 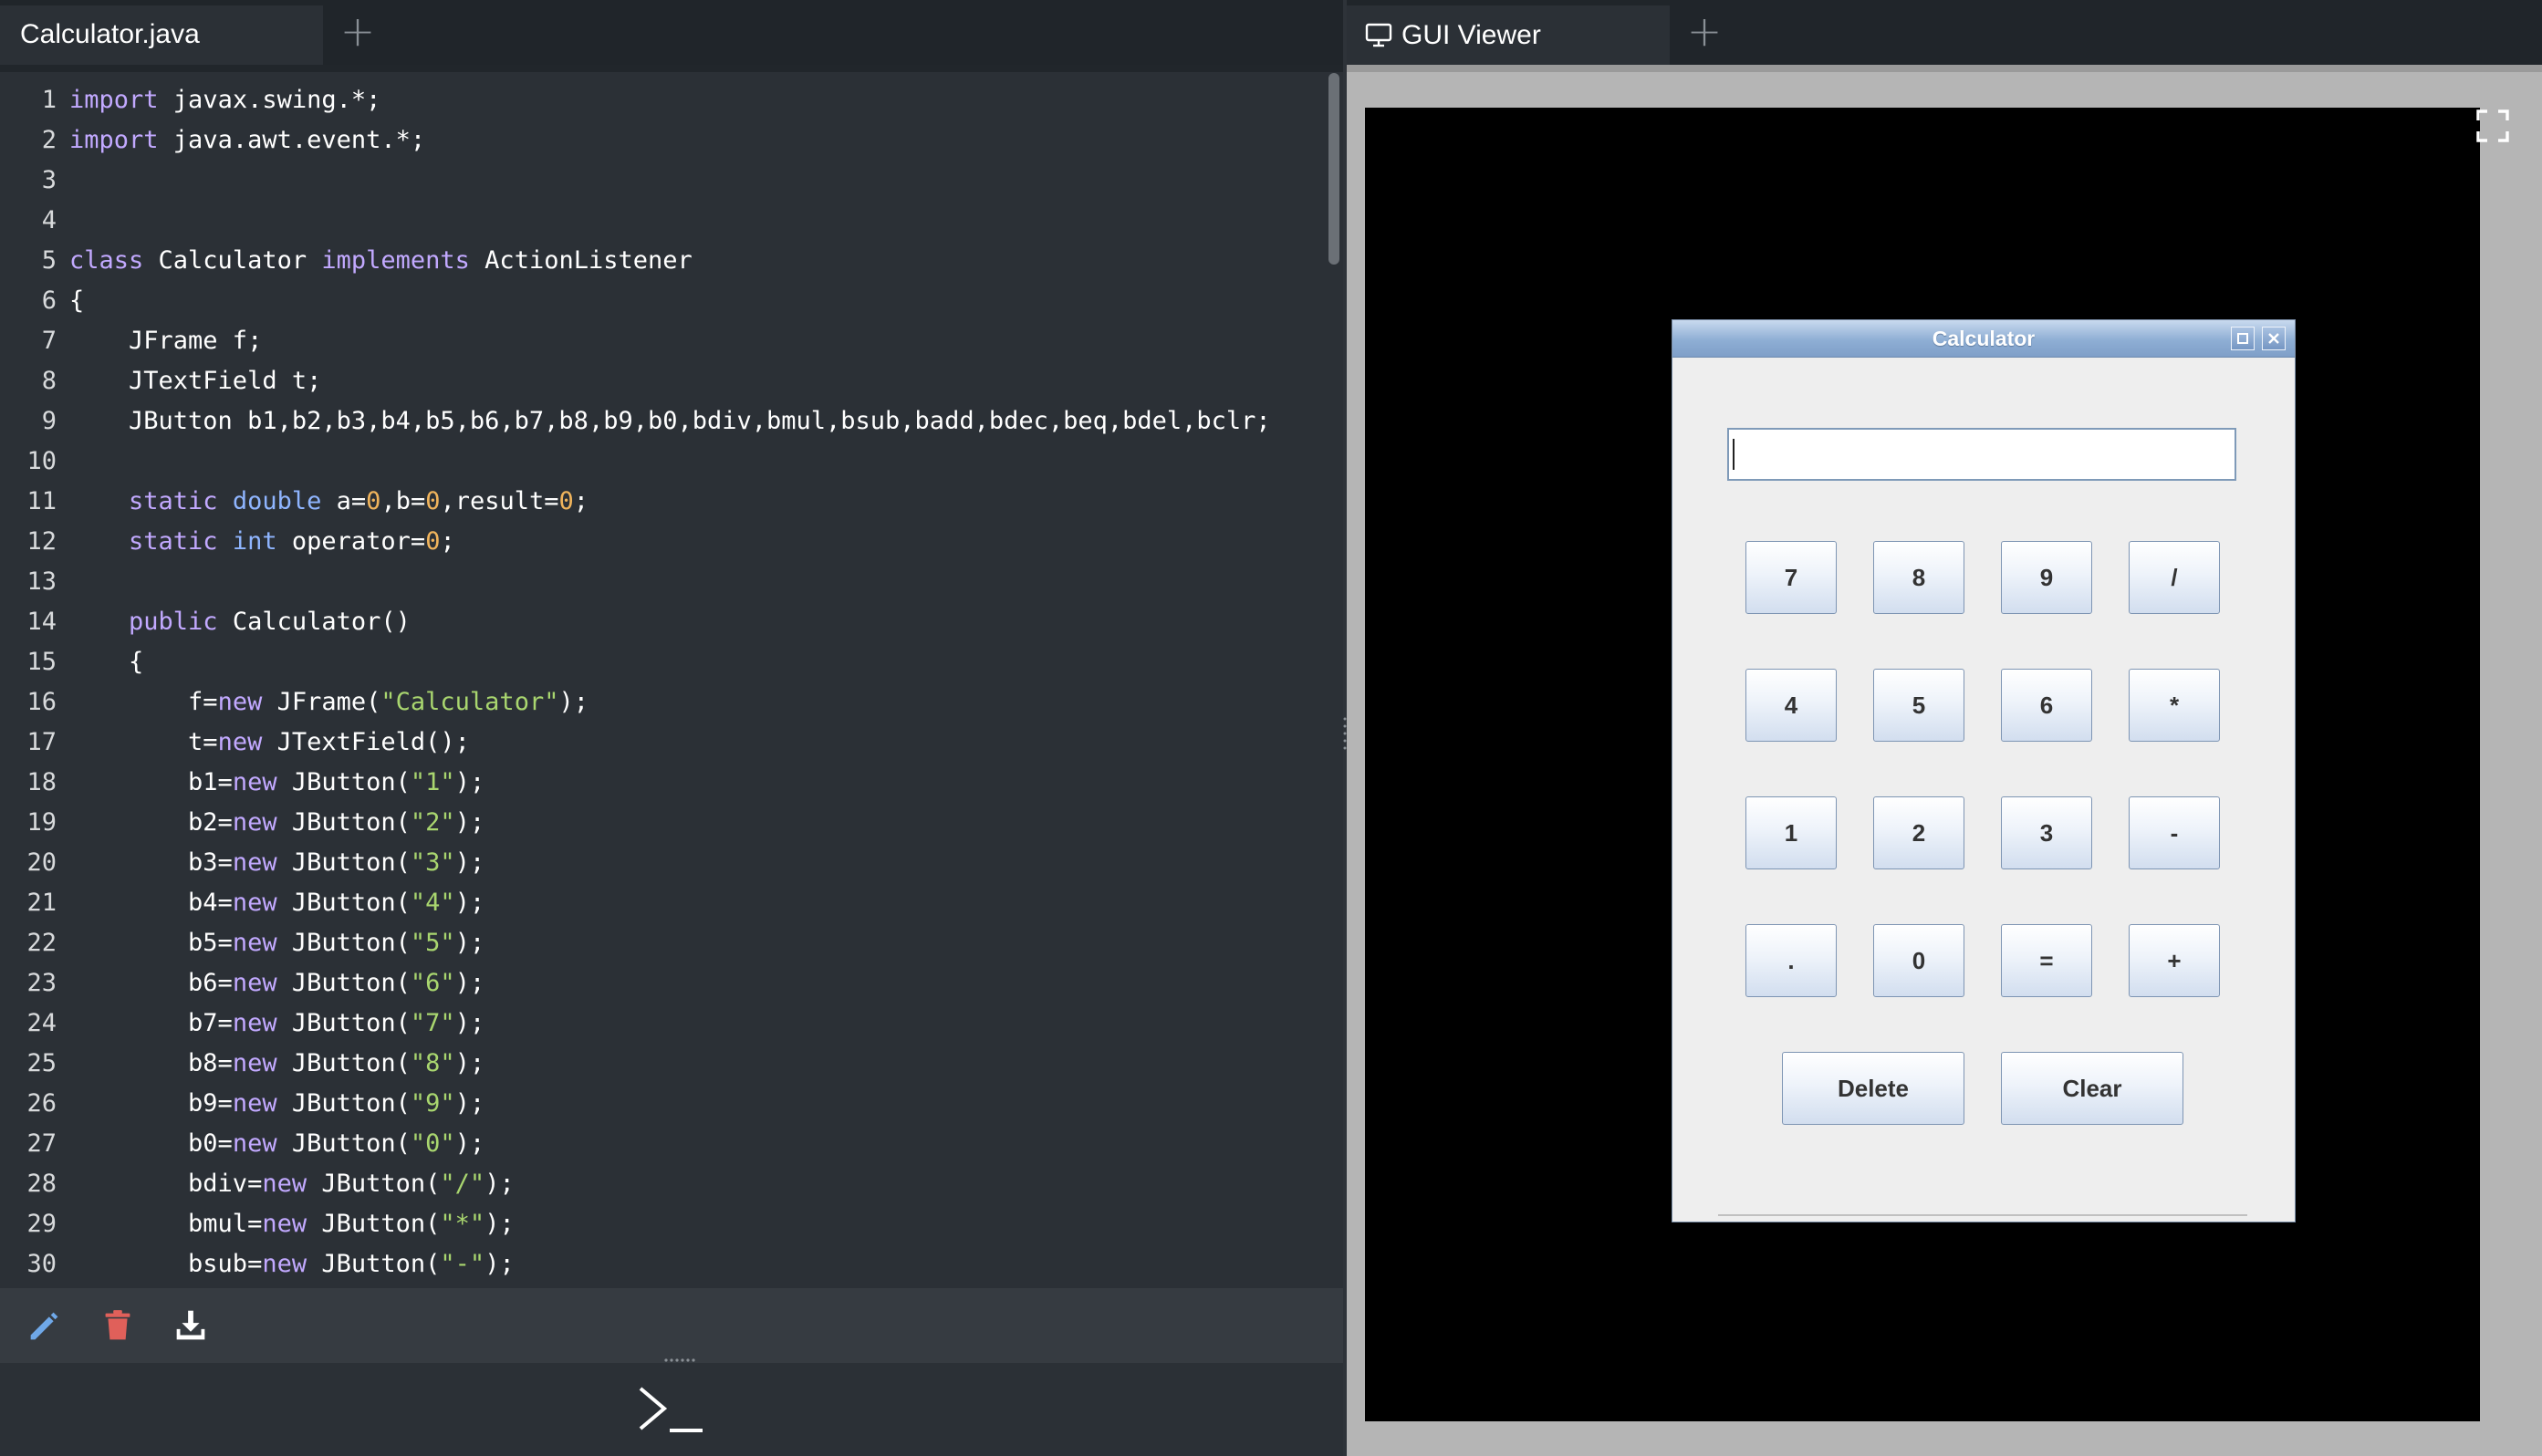 What do you see at coordinates (161, 35) in the screenshot?
I see `tab-calculator-java: Calculator.java` at bounding box center [161, 35].